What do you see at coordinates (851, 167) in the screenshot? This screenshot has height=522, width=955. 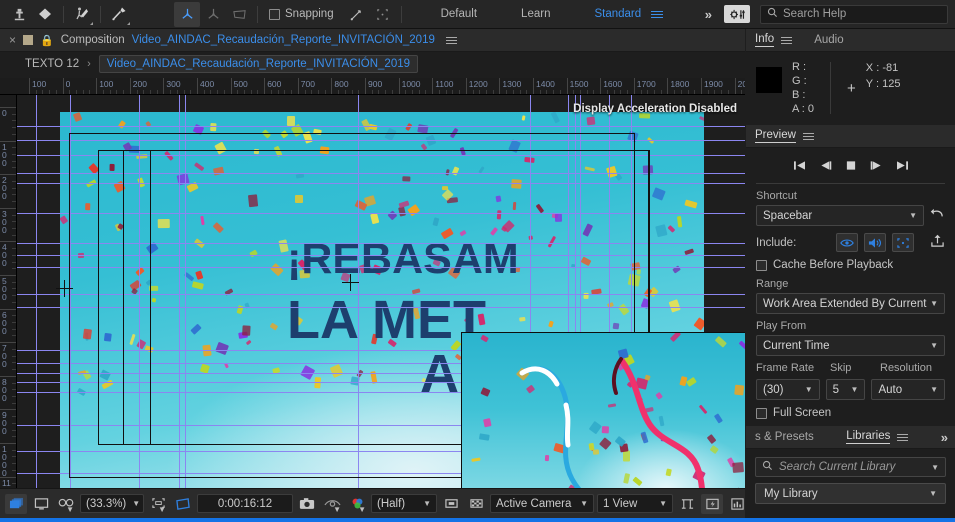 I see `stop-button` at bounding box center [851, 167].